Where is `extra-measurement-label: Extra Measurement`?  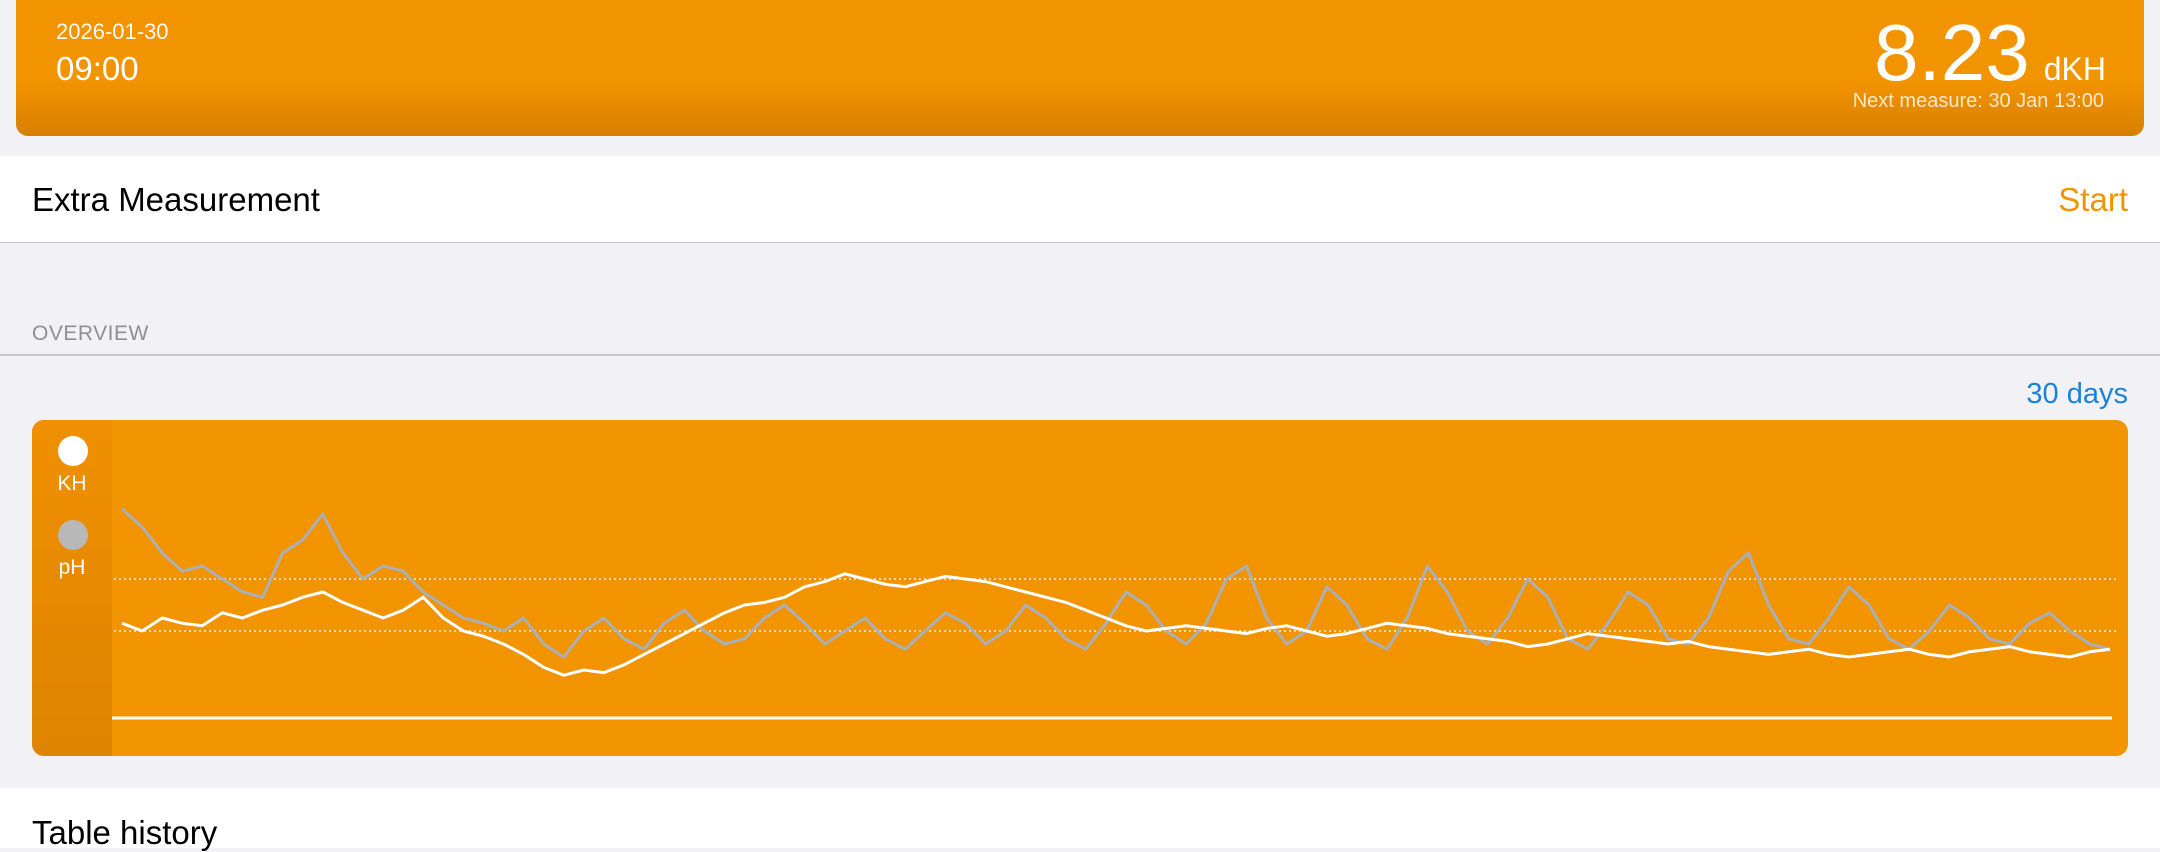
extra-measurement-label: Extra Measurement is located at coordinates (176, 199).